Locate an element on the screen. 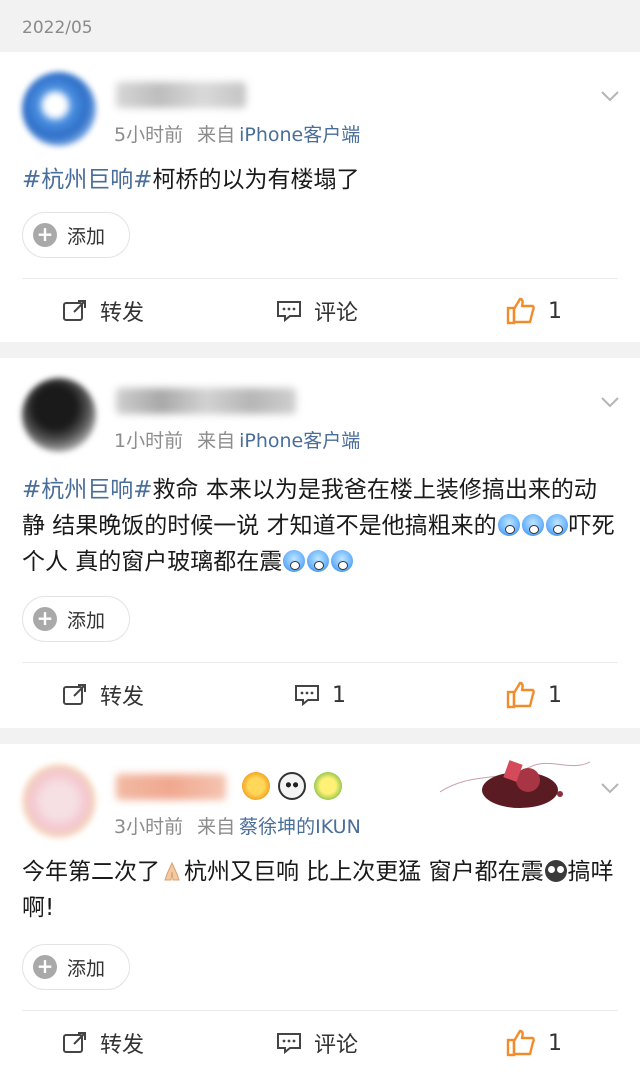 This screenshot has width=640, height=1084. speechless-emoji-icon is located at coordinates (555, 871).